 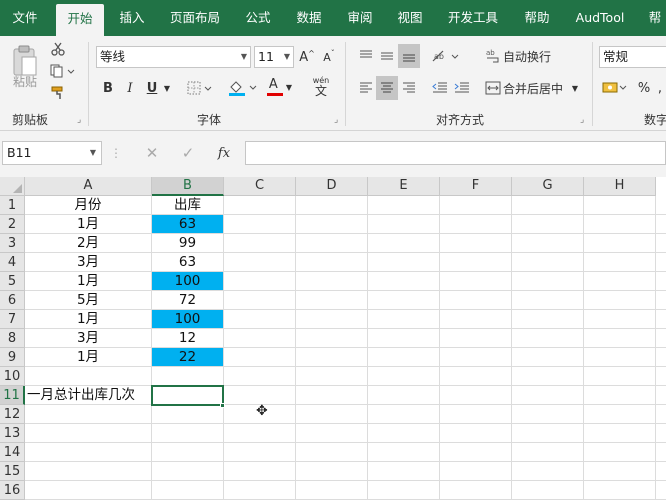 What do you see at coordinates (409, 88) in the screenshot?
I see `align-right-icon` at bounding box center [409, 88].